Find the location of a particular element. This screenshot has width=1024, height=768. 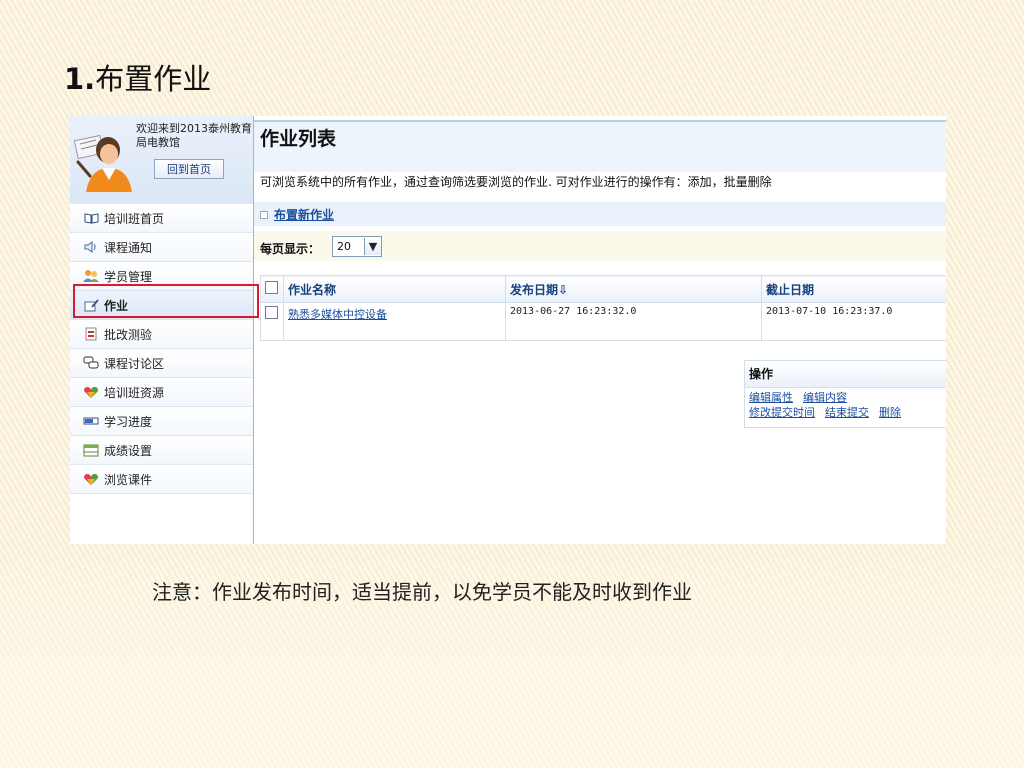

sidebar-item-grade-quiz: 批改测验 is located at coordinates (161, 334).